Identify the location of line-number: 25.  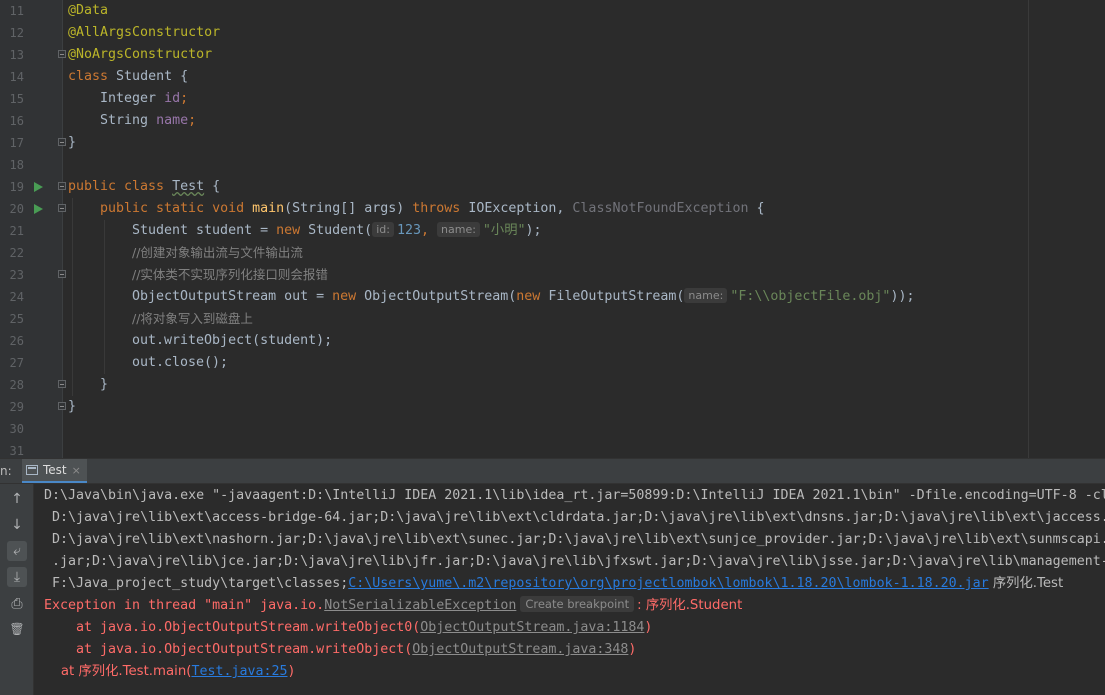
(16, 319).